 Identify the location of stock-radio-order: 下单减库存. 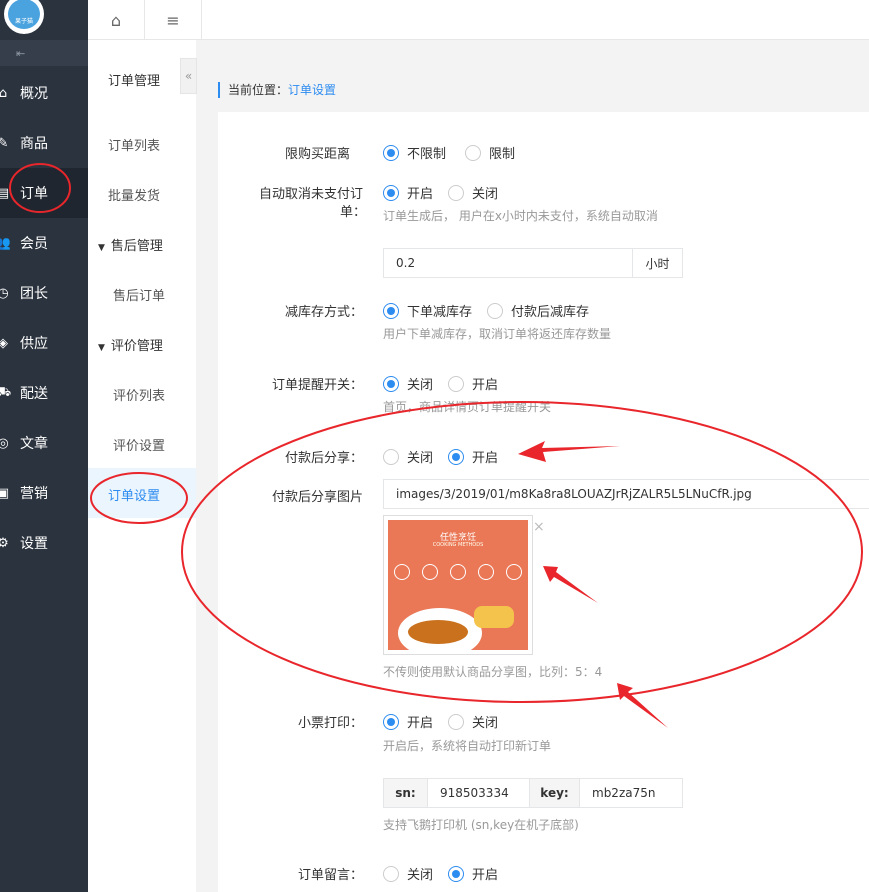
(427, 310).